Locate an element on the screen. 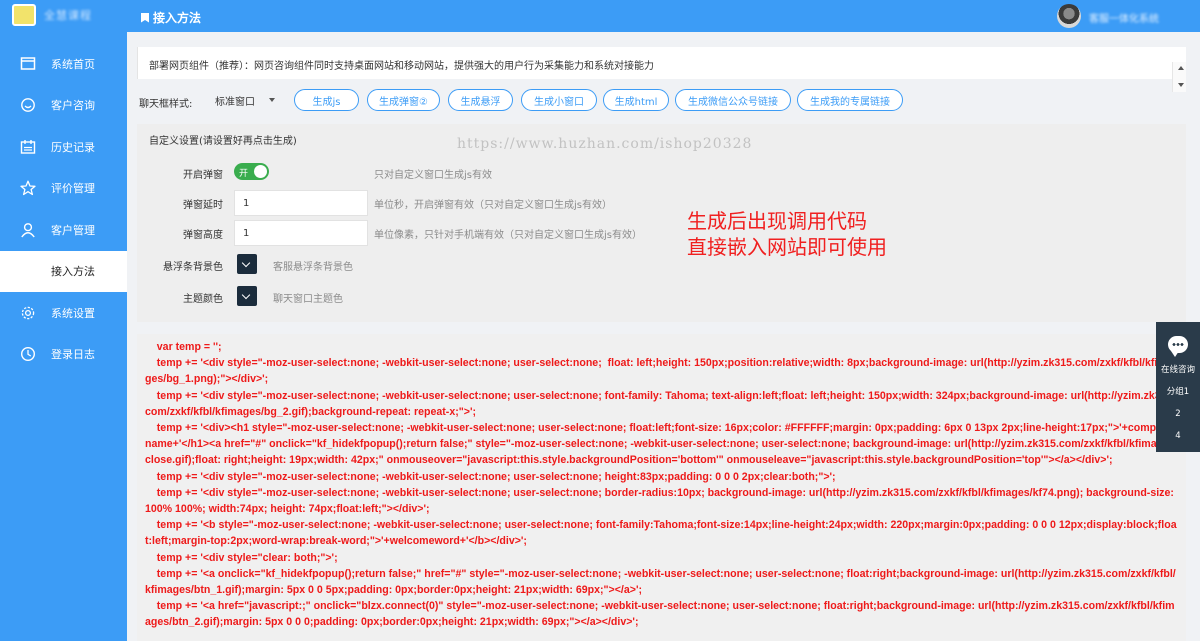 This screenshot has height=641, width=1200. chat-icon is located at coordinates (1178, 346).